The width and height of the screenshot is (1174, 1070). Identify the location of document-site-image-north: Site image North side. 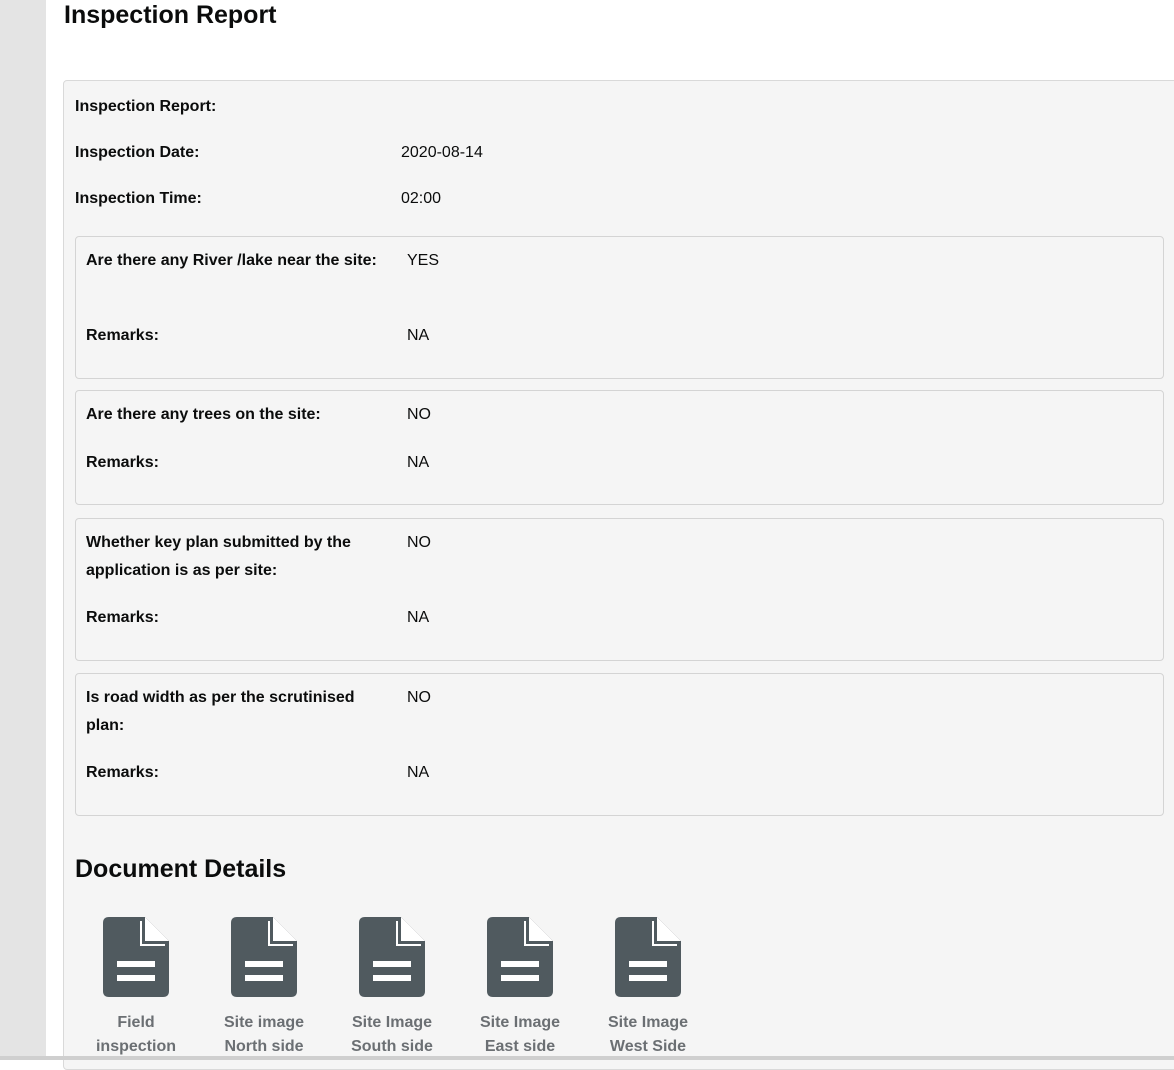
(264, 988).